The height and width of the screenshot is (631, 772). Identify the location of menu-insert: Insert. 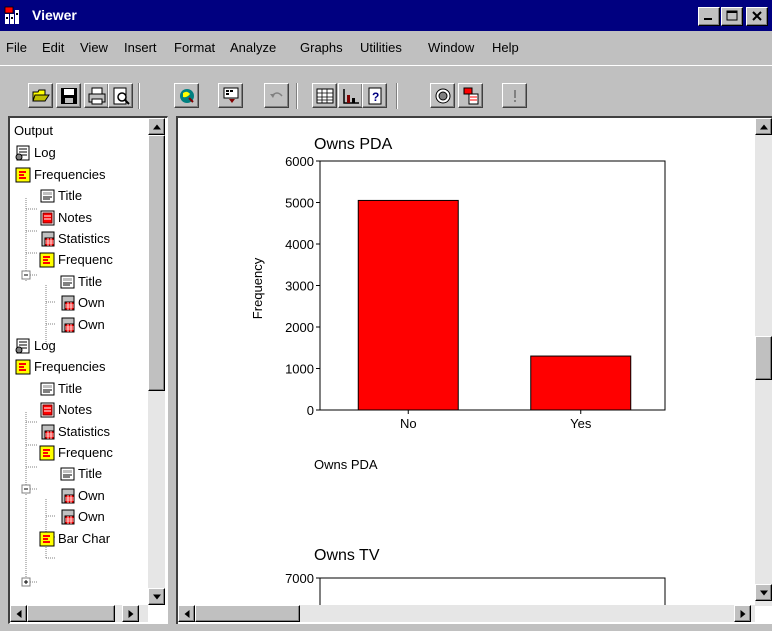
(140, 47).